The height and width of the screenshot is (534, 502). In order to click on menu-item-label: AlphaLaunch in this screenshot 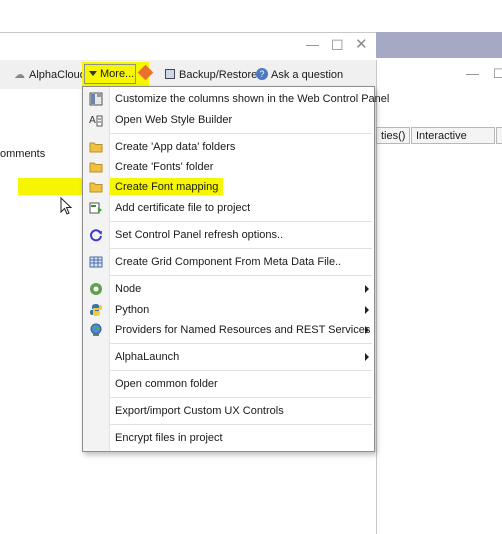, I will do `click(147, 357)`.